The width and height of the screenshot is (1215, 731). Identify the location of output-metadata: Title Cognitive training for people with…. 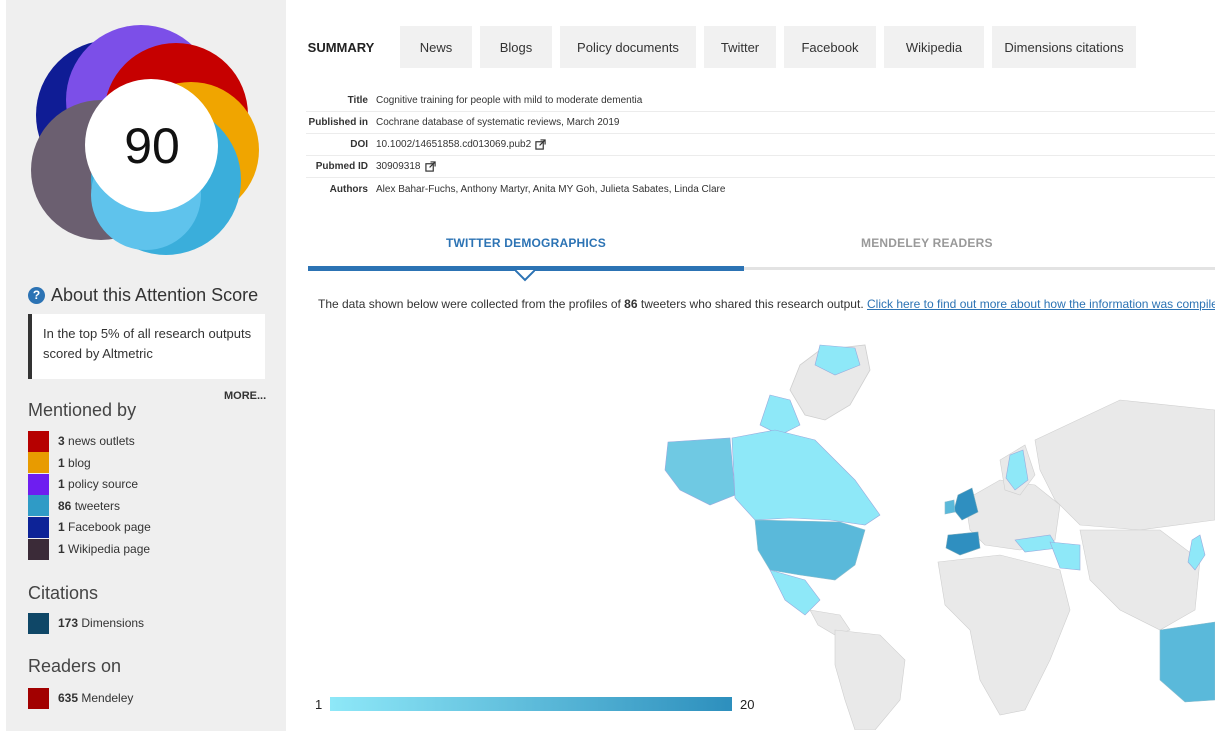
(760, 145).